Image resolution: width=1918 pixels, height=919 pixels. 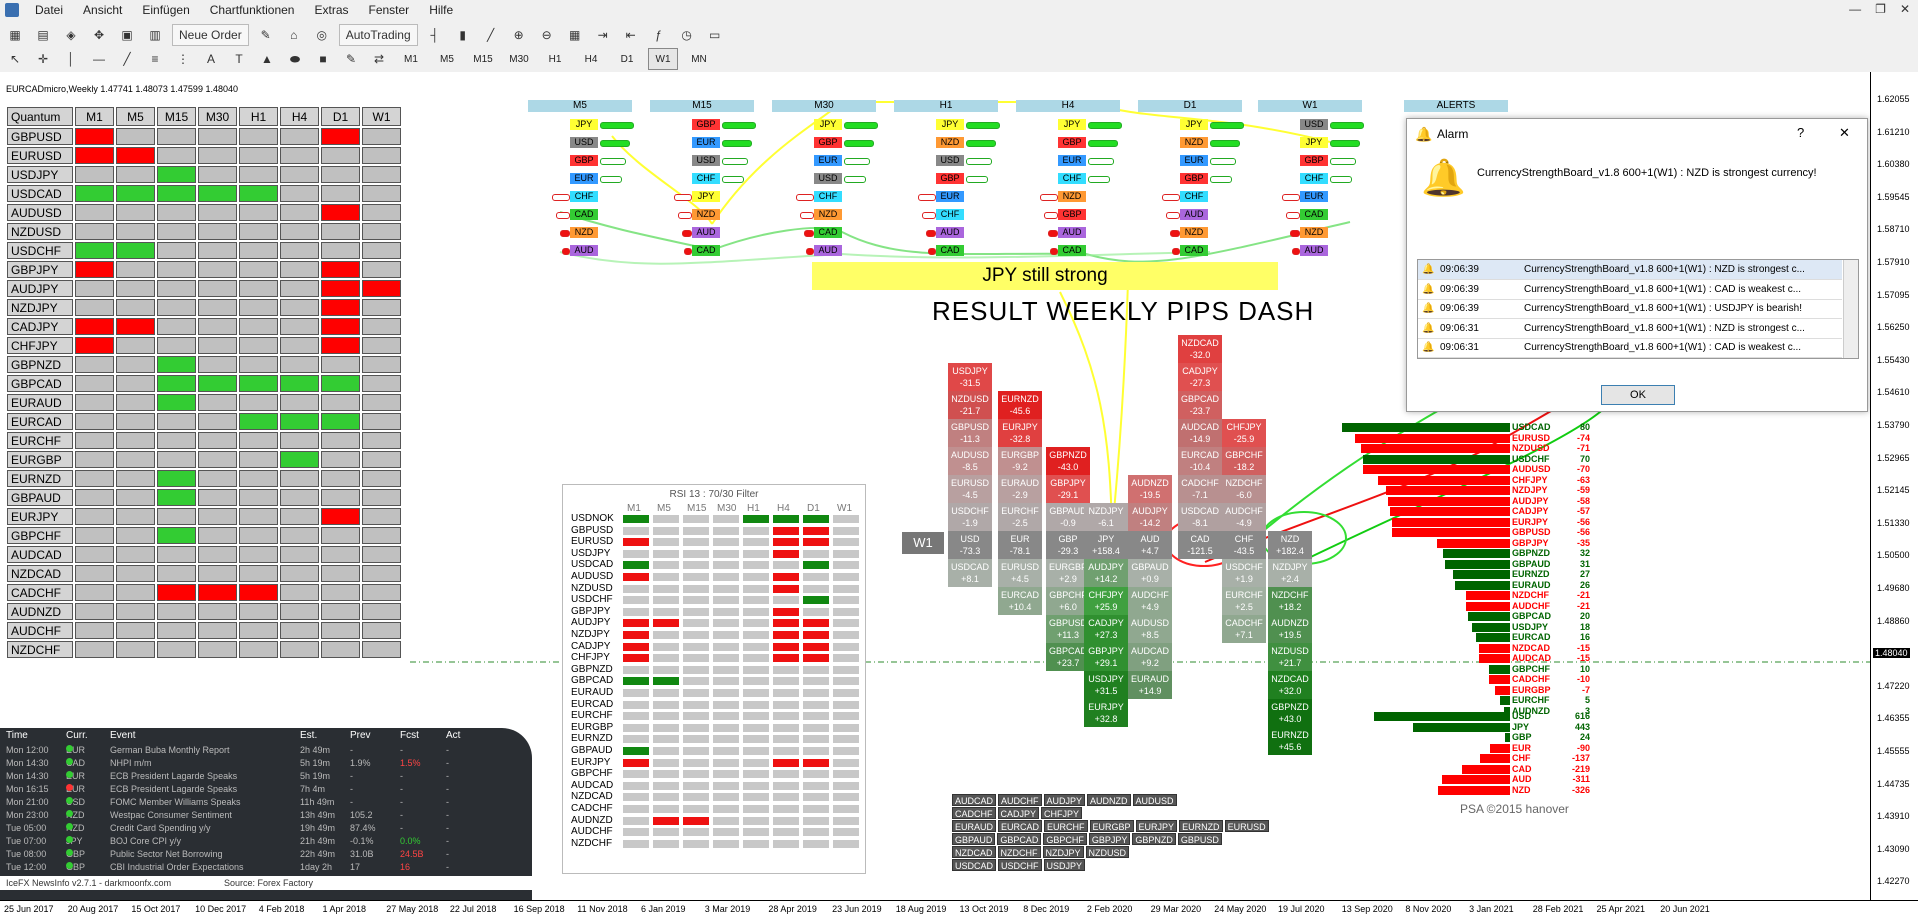 What do you see at coordinates (1019, 839) in the screenshot?
I see `pair-chip: GBPCAD` at bounding box center [1019, 839].